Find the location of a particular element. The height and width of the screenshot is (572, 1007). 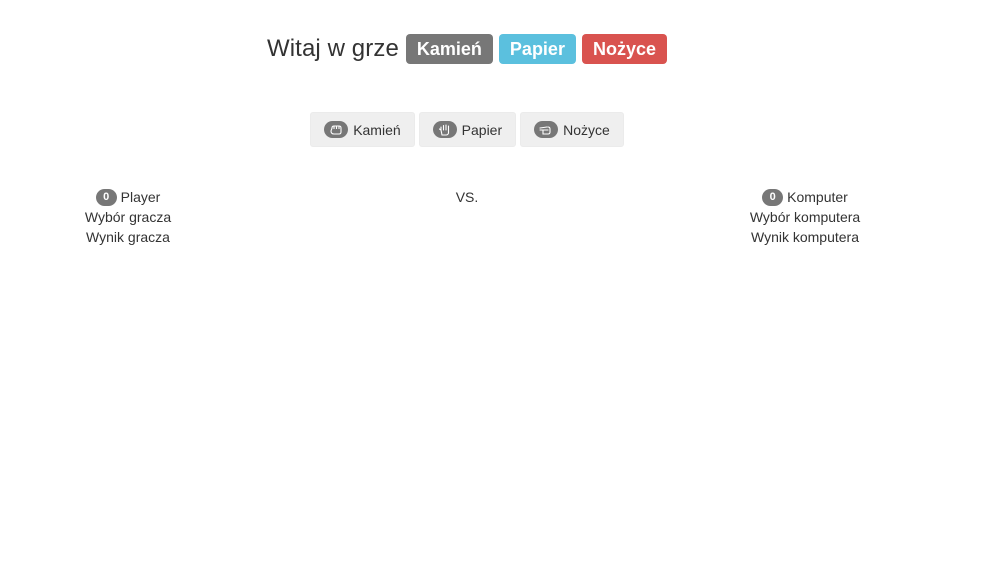

player-result: Wynik gracza is located at coordinates (128, 237).